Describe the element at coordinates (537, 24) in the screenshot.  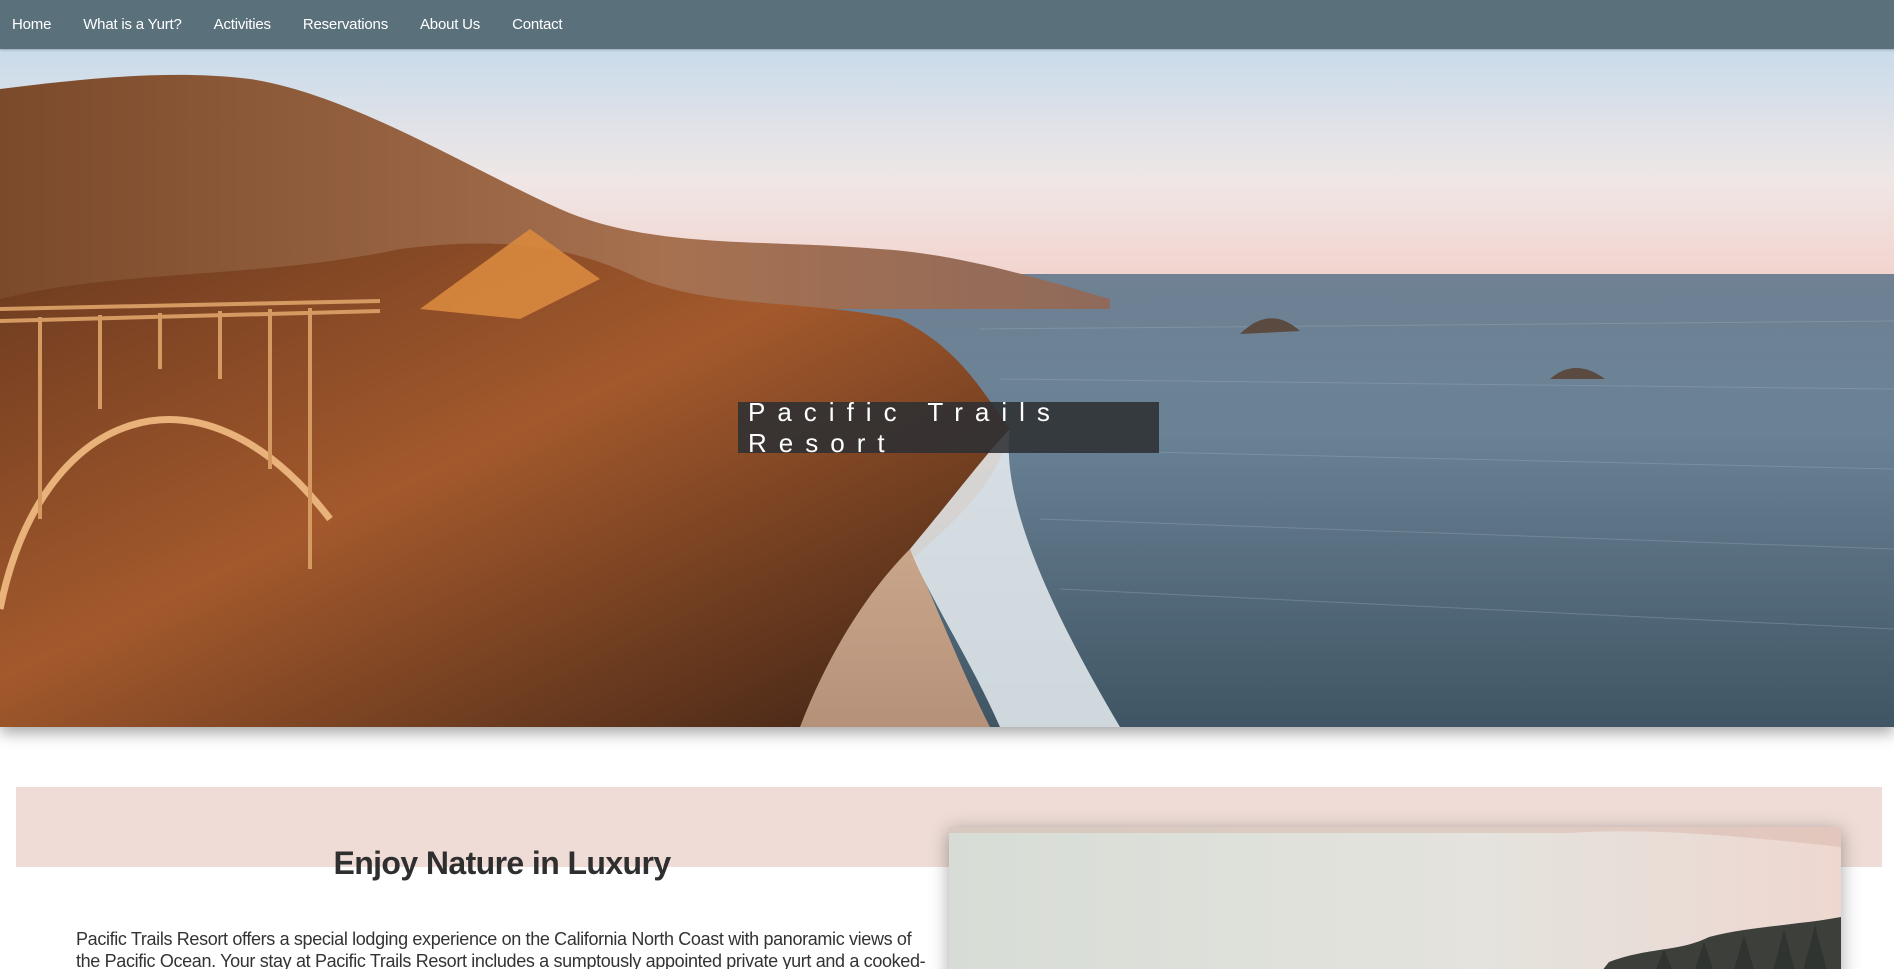
I see `nav-contact-link: Contact` at that location.